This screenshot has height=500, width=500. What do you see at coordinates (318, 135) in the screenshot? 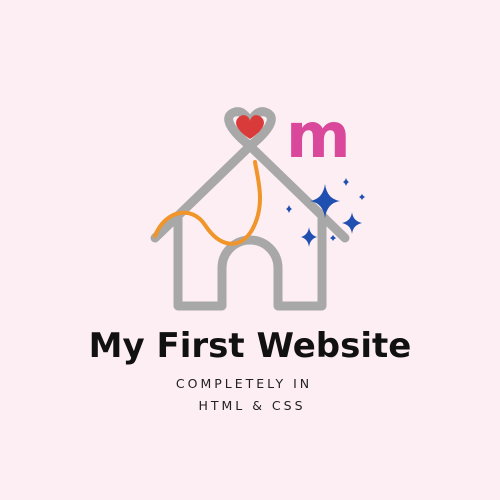
I see `letter-m-icon: m` at bounding box center [318, 135].